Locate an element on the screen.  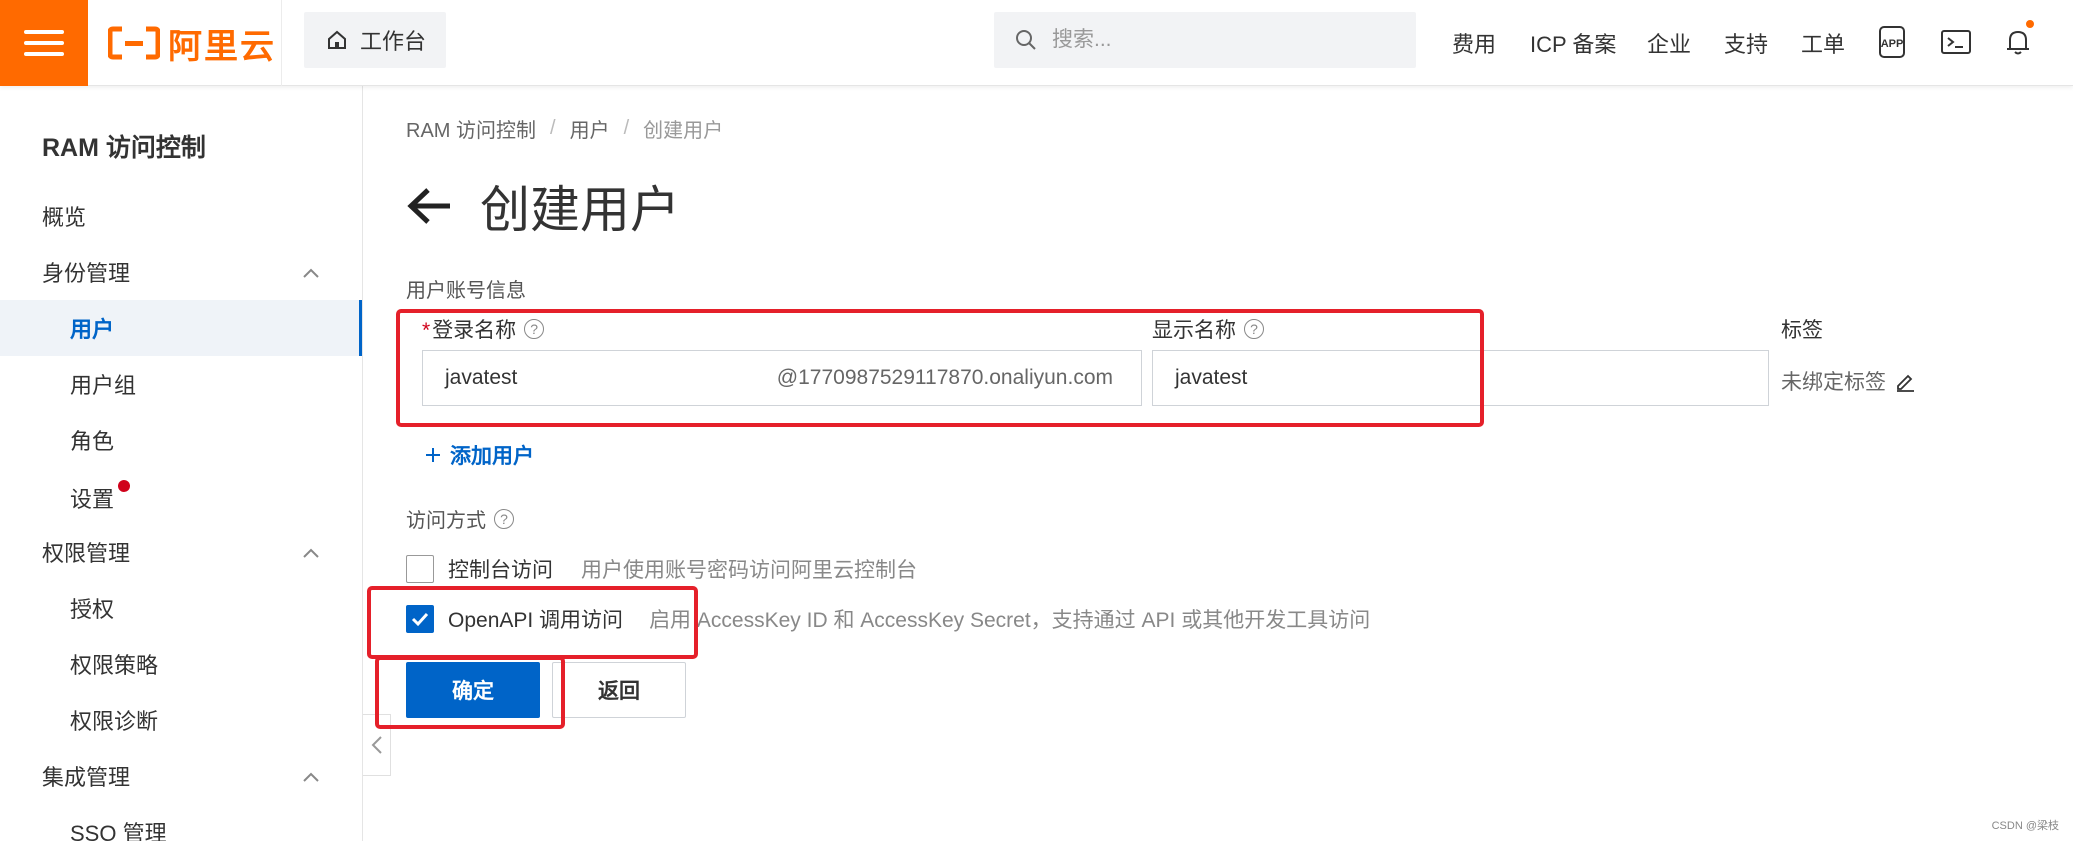
watermark: CSDN @梁枝 is located at coordinates (2025, 826).